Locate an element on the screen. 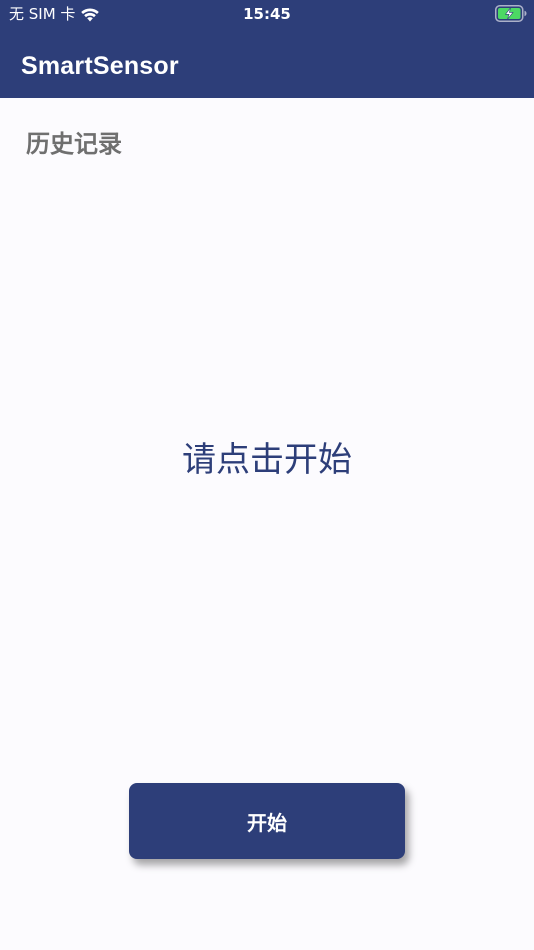 This screenshot has height=950, width=534. start-button: 开始 is located at coordinates (267, 821).